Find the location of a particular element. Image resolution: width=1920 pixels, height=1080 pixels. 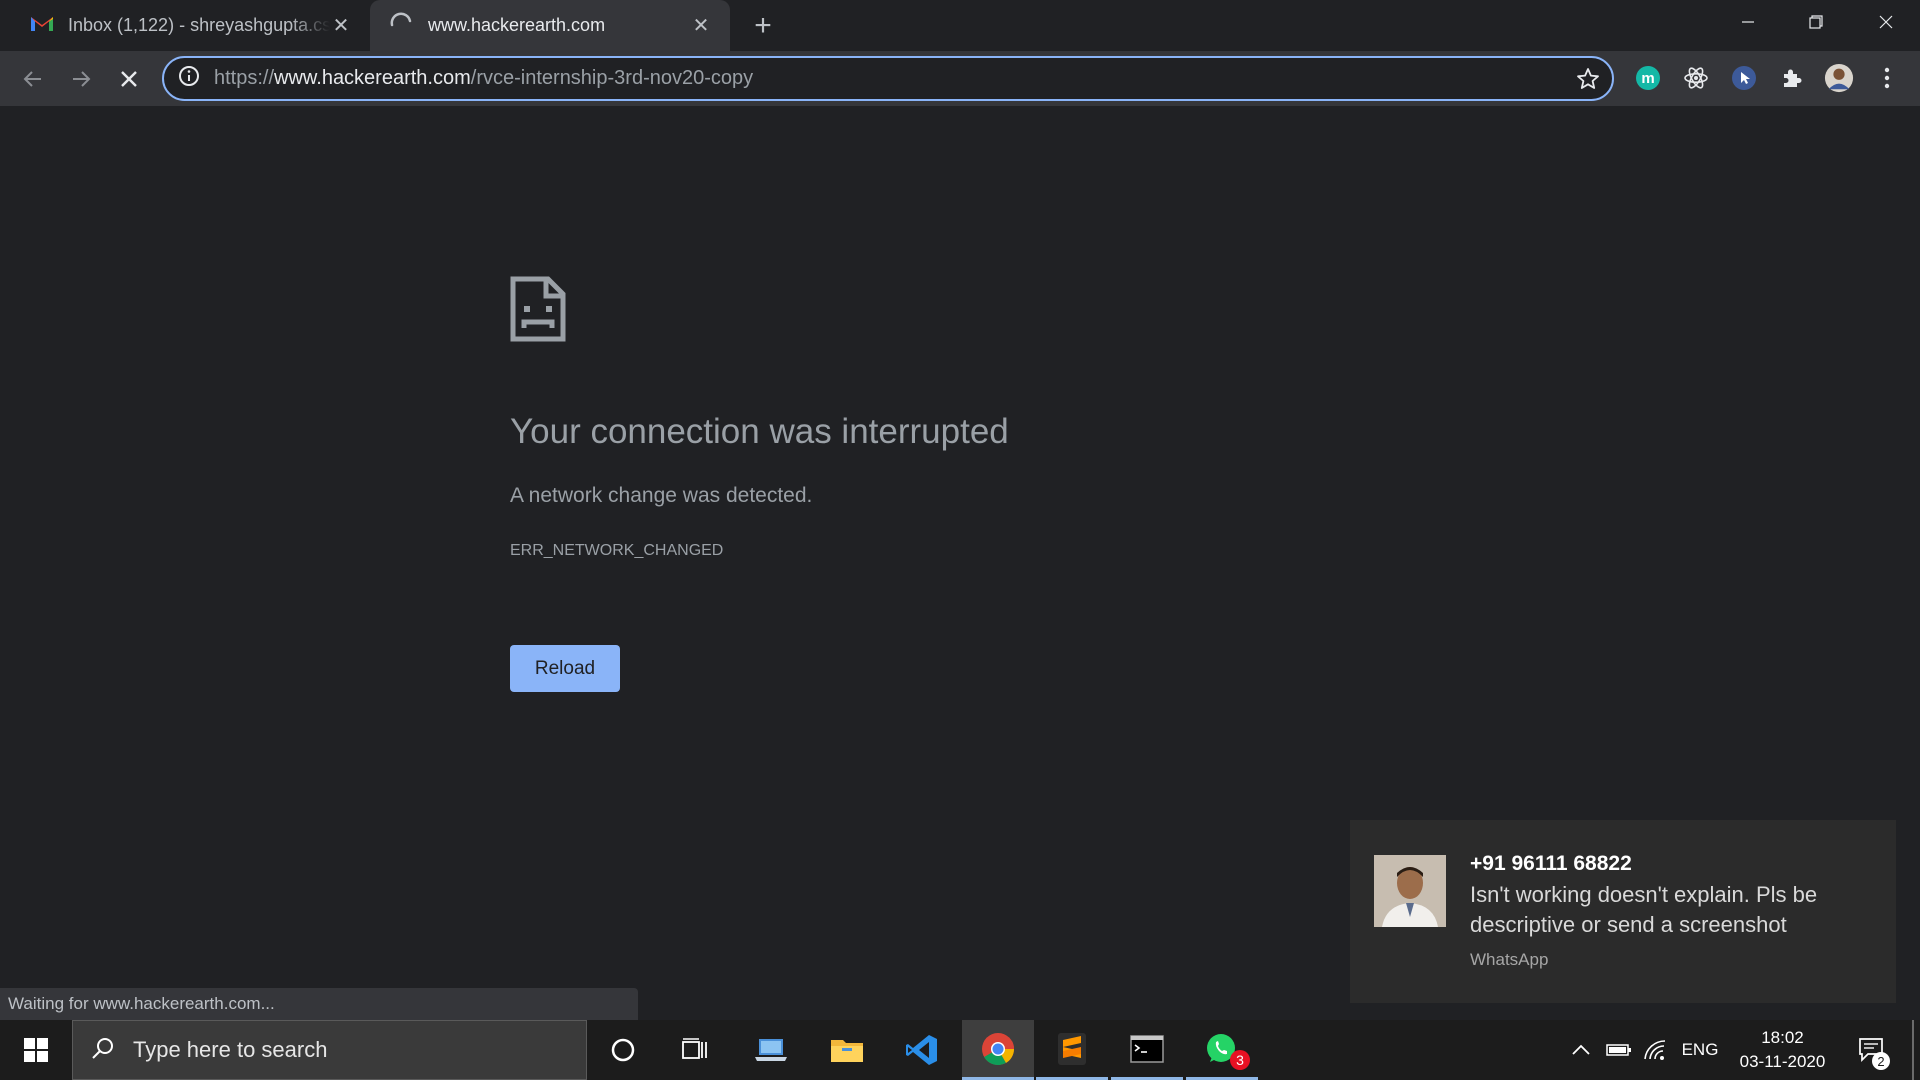

folder-icon is located at coordinates (847, 1051).